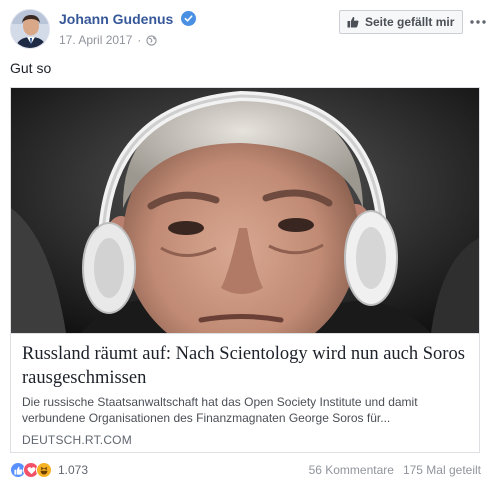  I want to click on link-domain: DEUTSCH.RT.COM, so click(77, 440).